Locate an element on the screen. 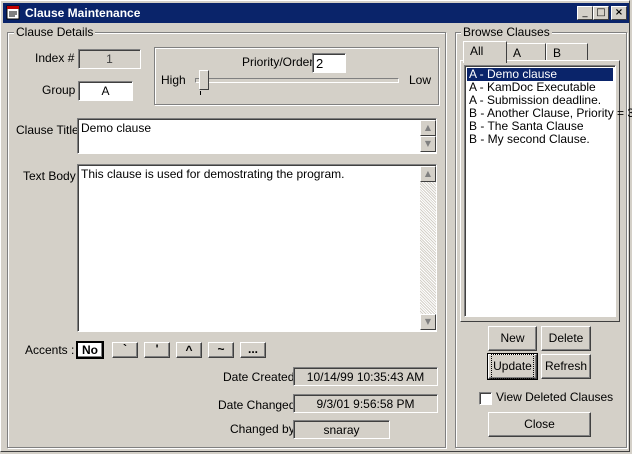  view-deleted-checkbox is located at coordinates (485, 398).